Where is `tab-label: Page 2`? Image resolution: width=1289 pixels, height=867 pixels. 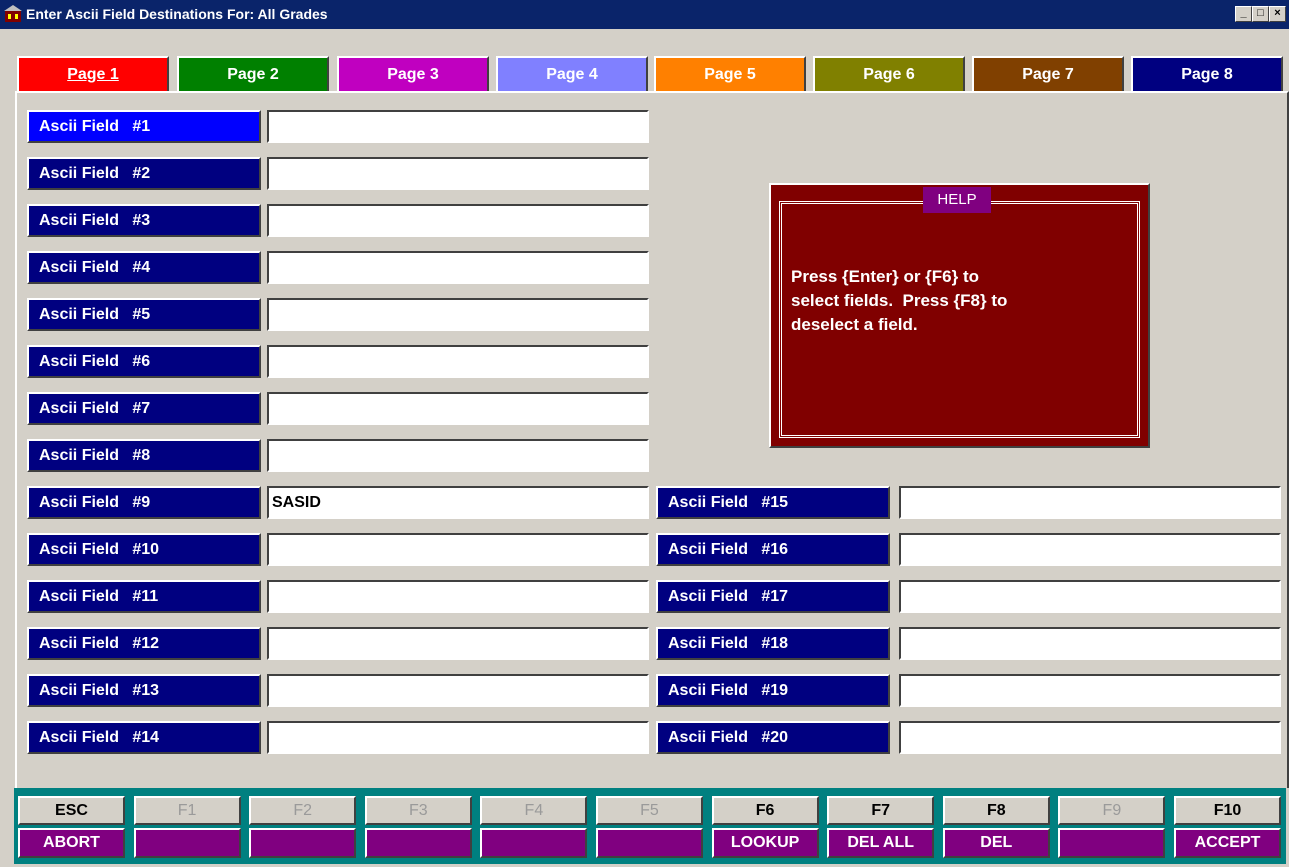
tab-label: Page 2 is located at coordinates (253, 74).